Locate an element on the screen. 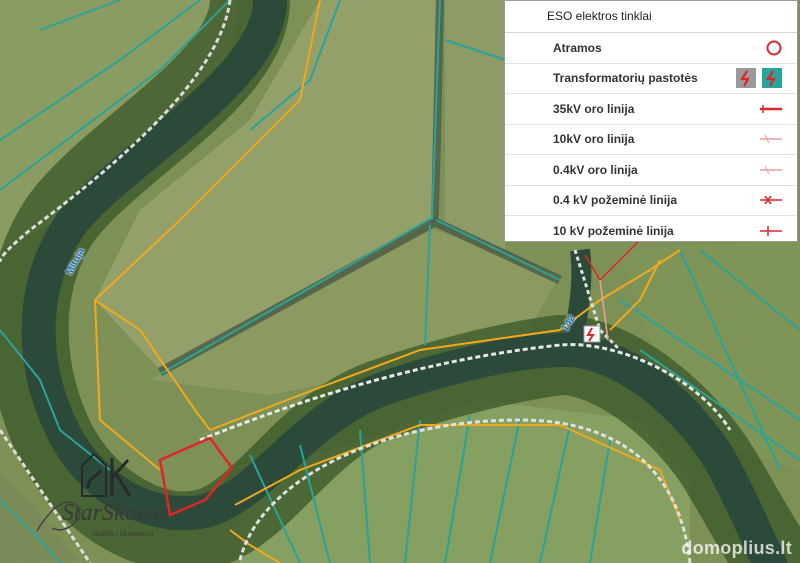  underground-04kv-icon is located at coordinates (771, 200).